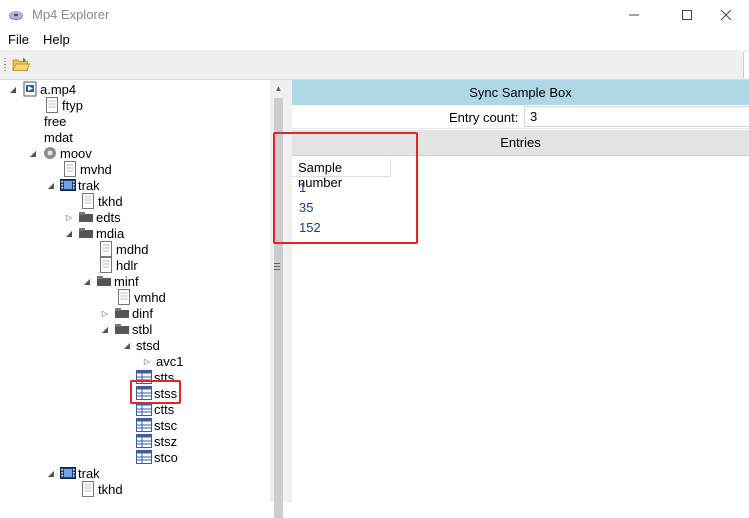 The width and height of the screenshot is (749, 518). Describe the element at coordinates (132, 249) in the screenshot. I see `tree-label: mdhd` at that location.